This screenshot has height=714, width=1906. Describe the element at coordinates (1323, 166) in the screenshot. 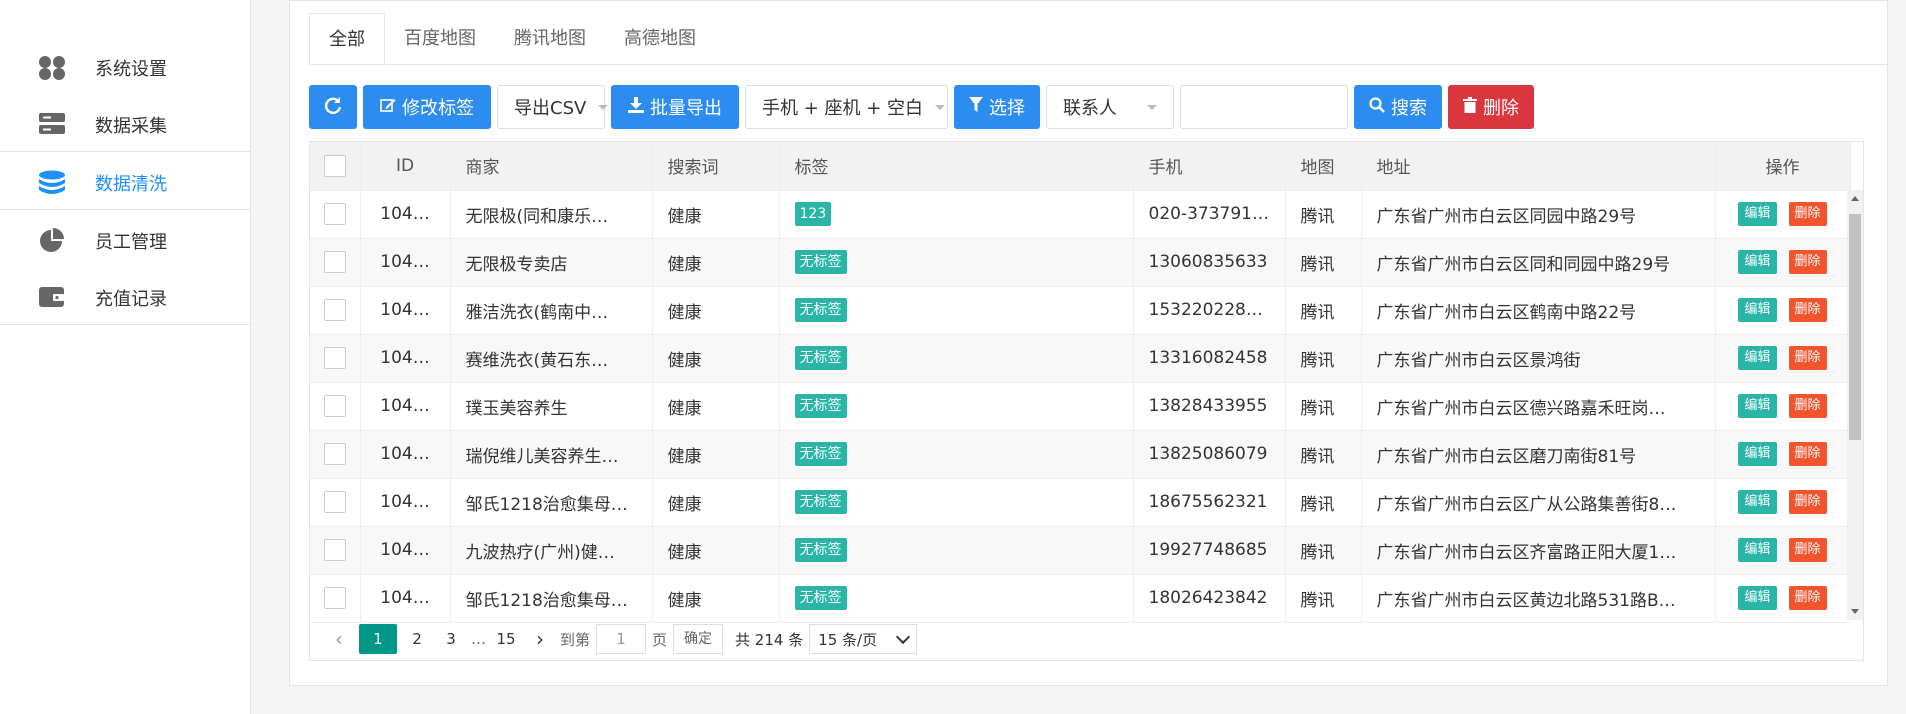

I see `column-header-map: 地图` at that location.